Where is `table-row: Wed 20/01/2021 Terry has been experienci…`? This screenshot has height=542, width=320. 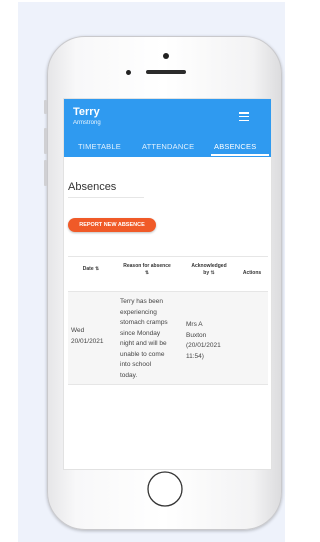
table-row: Wed 20/01/2021 Terry has been experienci… is located at coordinates (168, 338).